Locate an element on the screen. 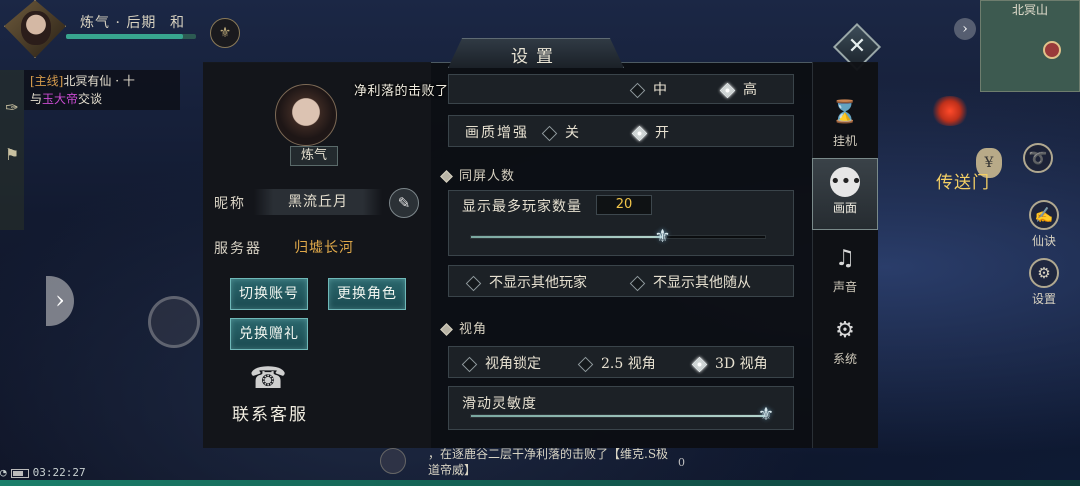 This screenshot has width=1080, height=486. minimap-marker is located at coordinates (1052, 50).